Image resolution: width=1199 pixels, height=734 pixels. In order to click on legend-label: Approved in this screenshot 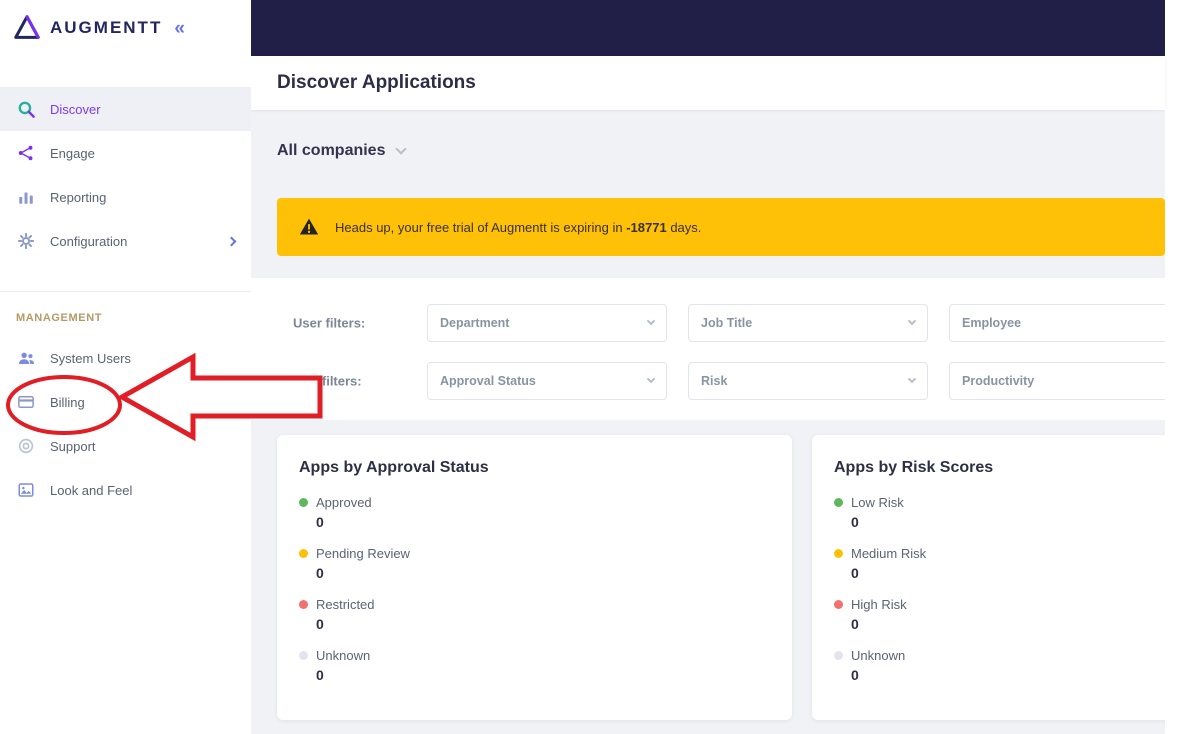, I will do `click(344, 502)`.